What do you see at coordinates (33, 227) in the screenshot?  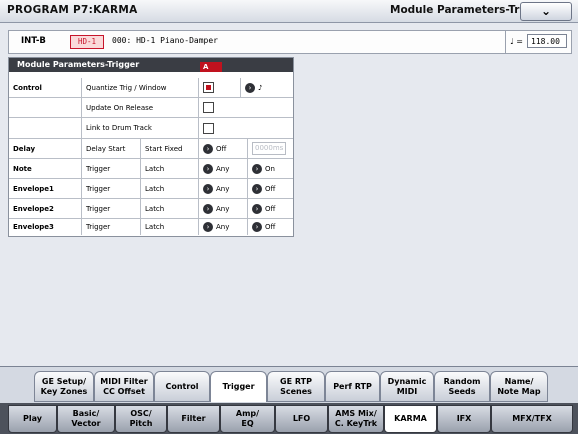 I see `envelope3-label: Envelope3` at bounding box center [33, 227].